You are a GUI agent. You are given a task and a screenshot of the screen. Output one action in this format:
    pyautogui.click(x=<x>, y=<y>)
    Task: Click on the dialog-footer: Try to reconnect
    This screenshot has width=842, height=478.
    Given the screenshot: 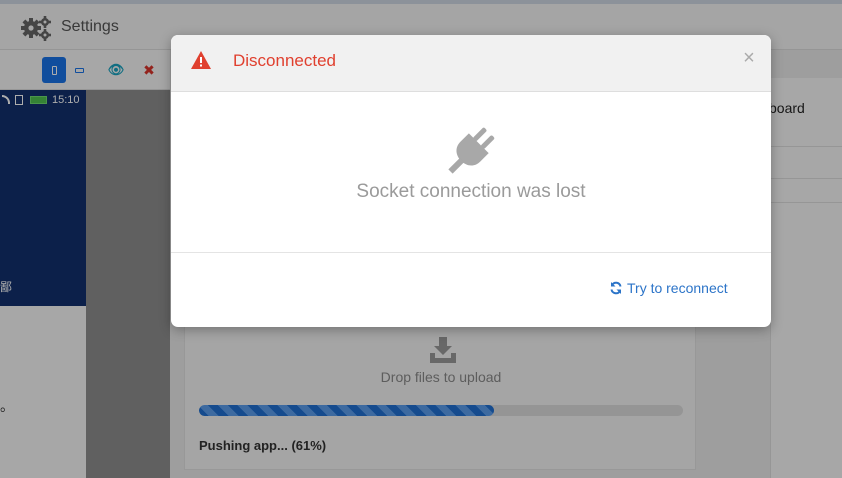 What is the action you would take?
    pyautogui.click(x=471, y=289)
    